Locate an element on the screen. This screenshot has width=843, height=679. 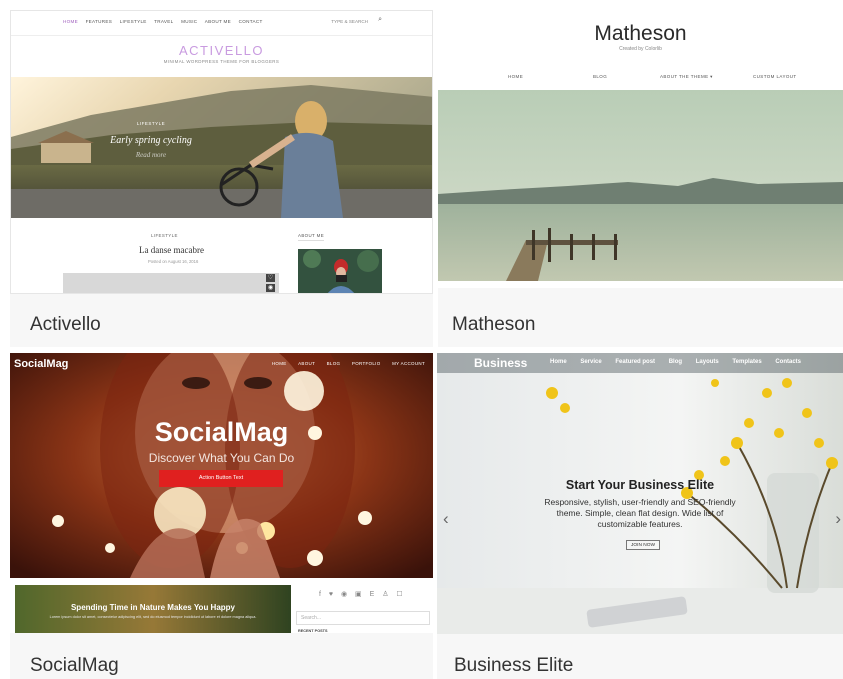
lake-pier-photo is located at coordinates (640, 185).